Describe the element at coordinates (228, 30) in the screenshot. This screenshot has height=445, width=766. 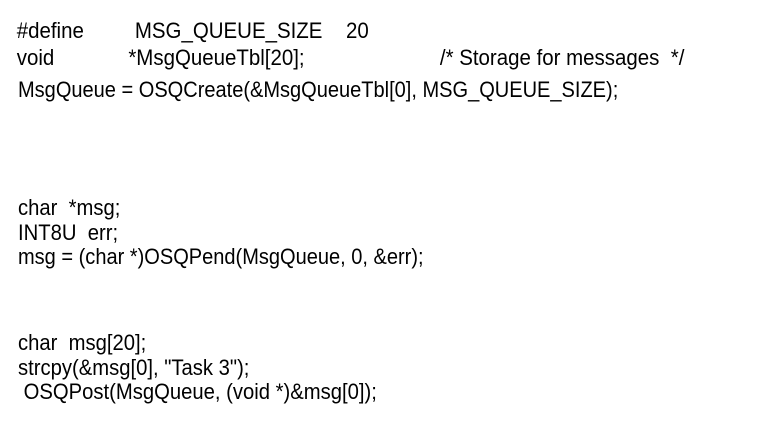
I see `define-name: MSG_QUEUE_SIZE` at that location.